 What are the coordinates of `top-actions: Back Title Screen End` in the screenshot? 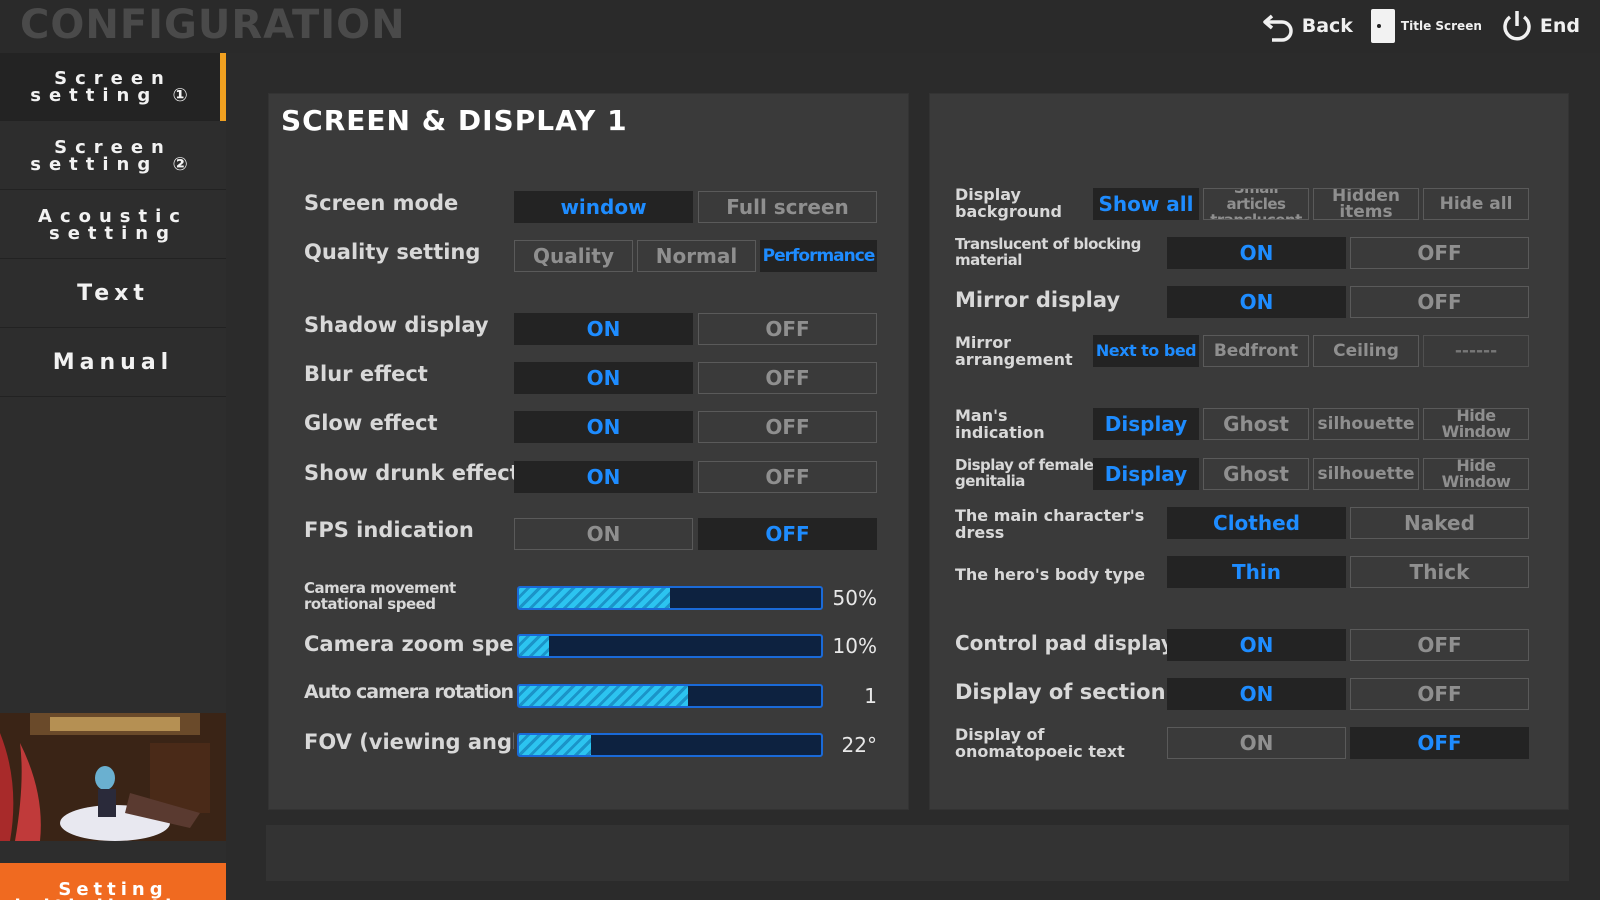 It's located at (1421, 26).